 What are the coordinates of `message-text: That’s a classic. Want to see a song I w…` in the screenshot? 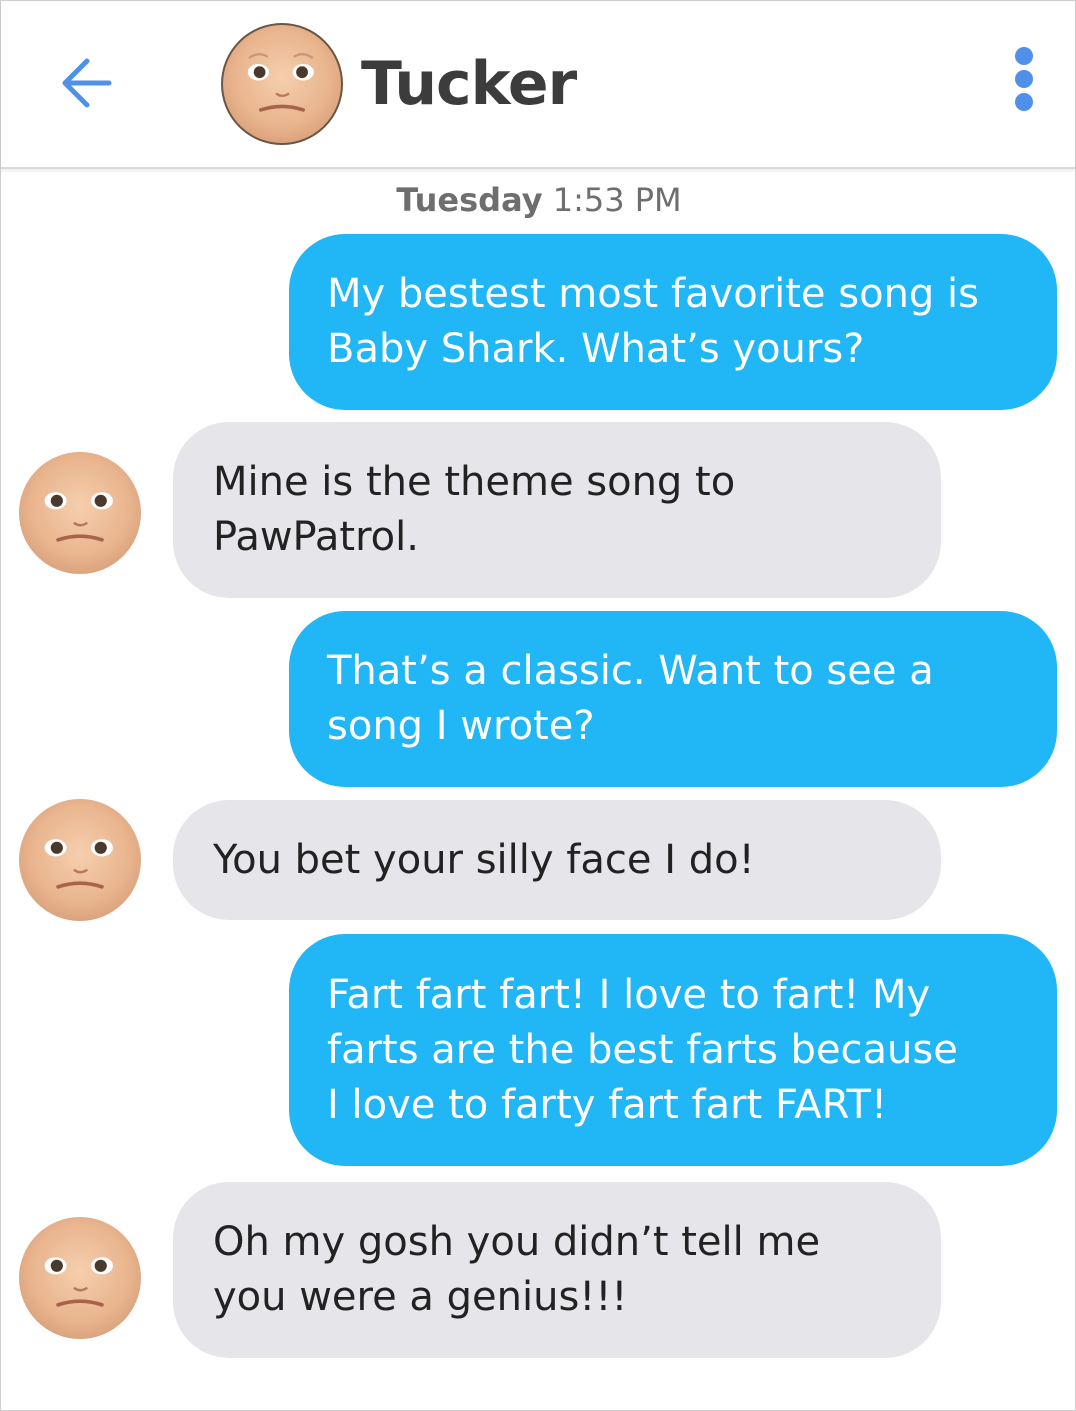 It's located at (630, 698).